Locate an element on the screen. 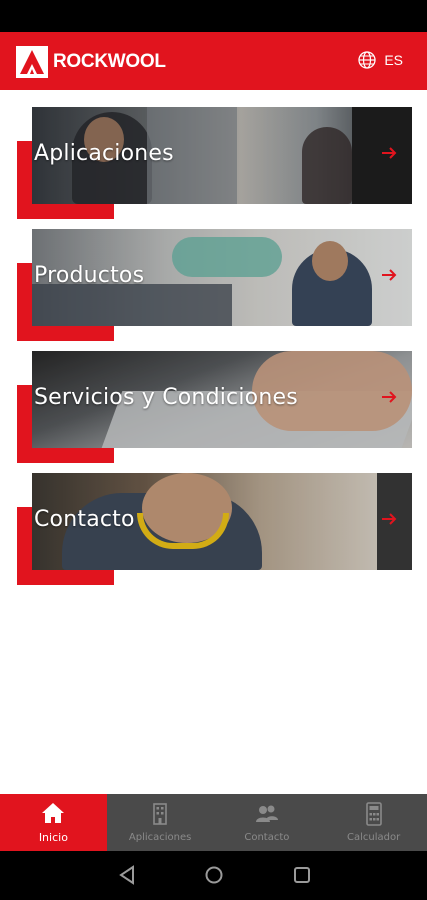 This screenshot has width=427, height=900. status-bar is located at coordinates (213, 16).